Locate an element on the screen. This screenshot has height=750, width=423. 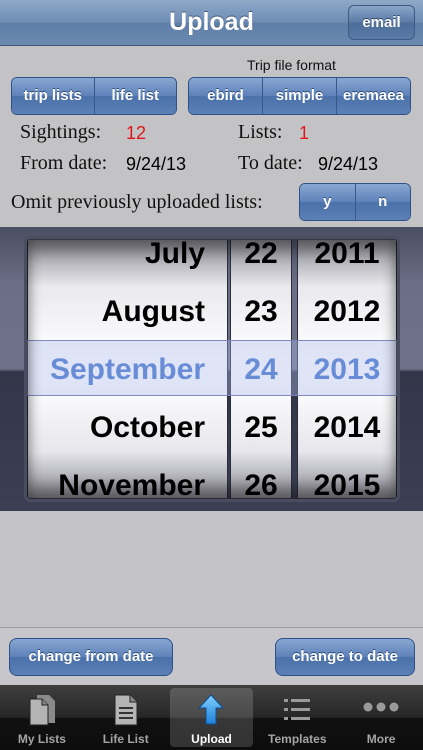
navigation-bar: Upload email is located at coordinates (211, 23).